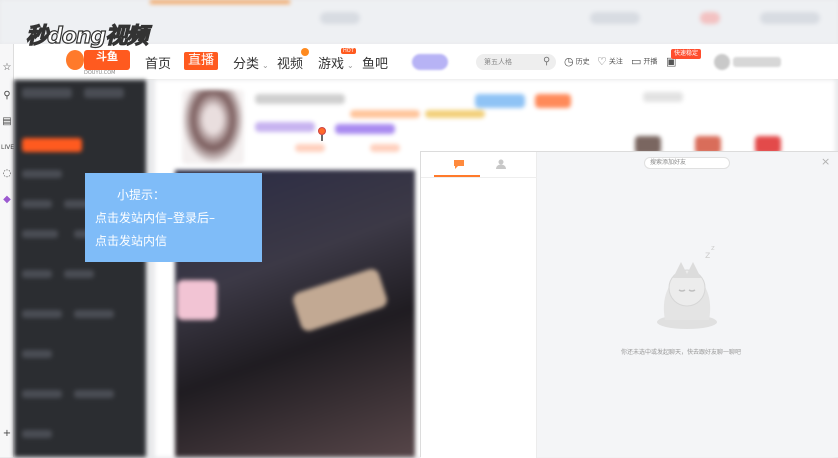  I want to click on friends-icon, so click(501, 165).